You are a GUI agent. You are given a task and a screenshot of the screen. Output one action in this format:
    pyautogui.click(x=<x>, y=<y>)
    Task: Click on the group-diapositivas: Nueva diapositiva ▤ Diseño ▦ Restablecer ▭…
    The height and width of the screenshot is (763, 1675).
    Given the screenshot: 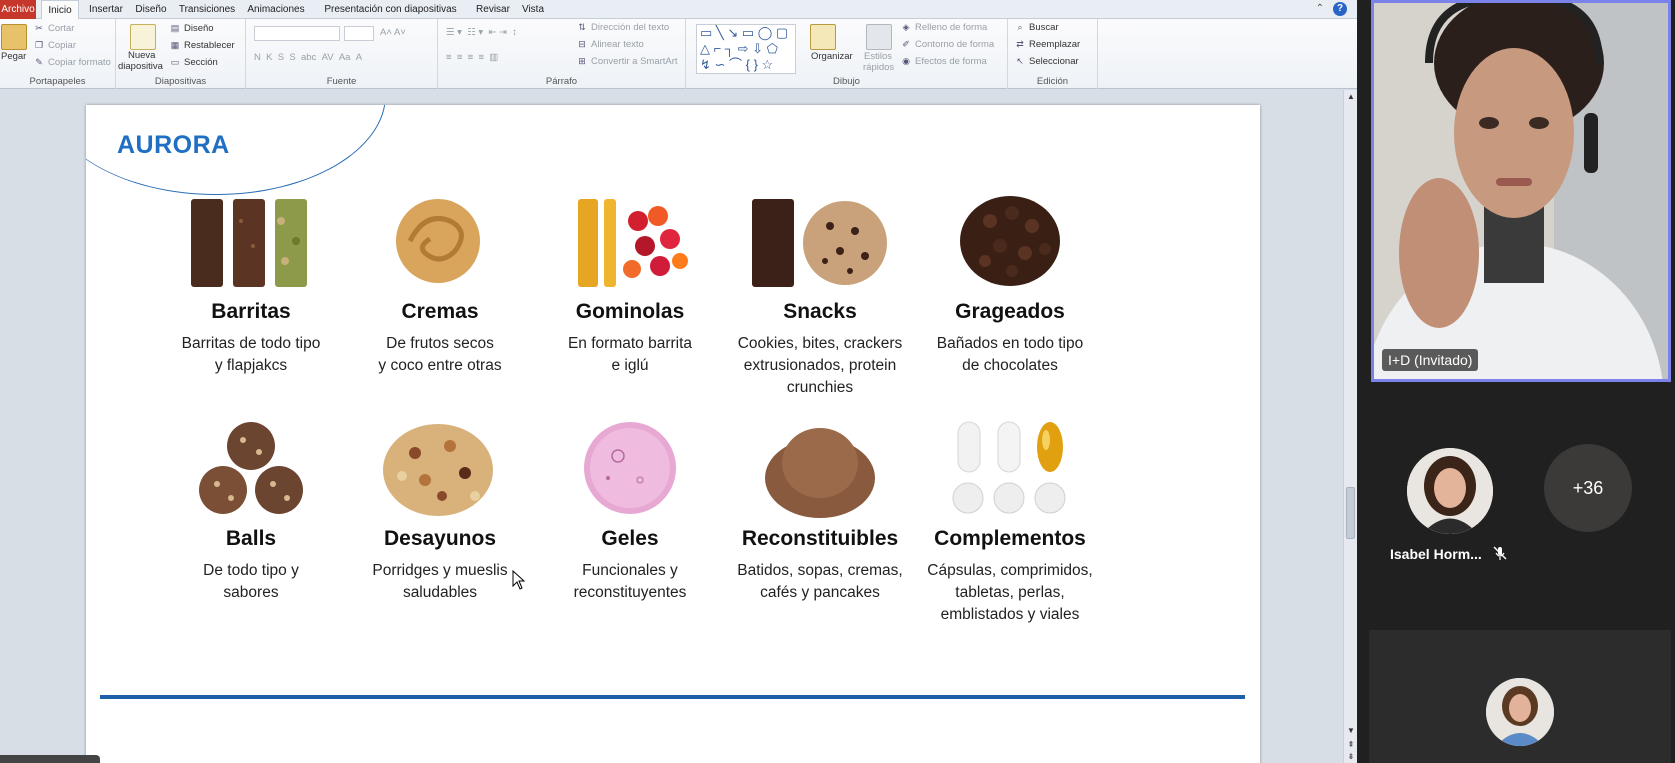 What is the action you would take?
    pyautogui.click(x=181, y=54)
    